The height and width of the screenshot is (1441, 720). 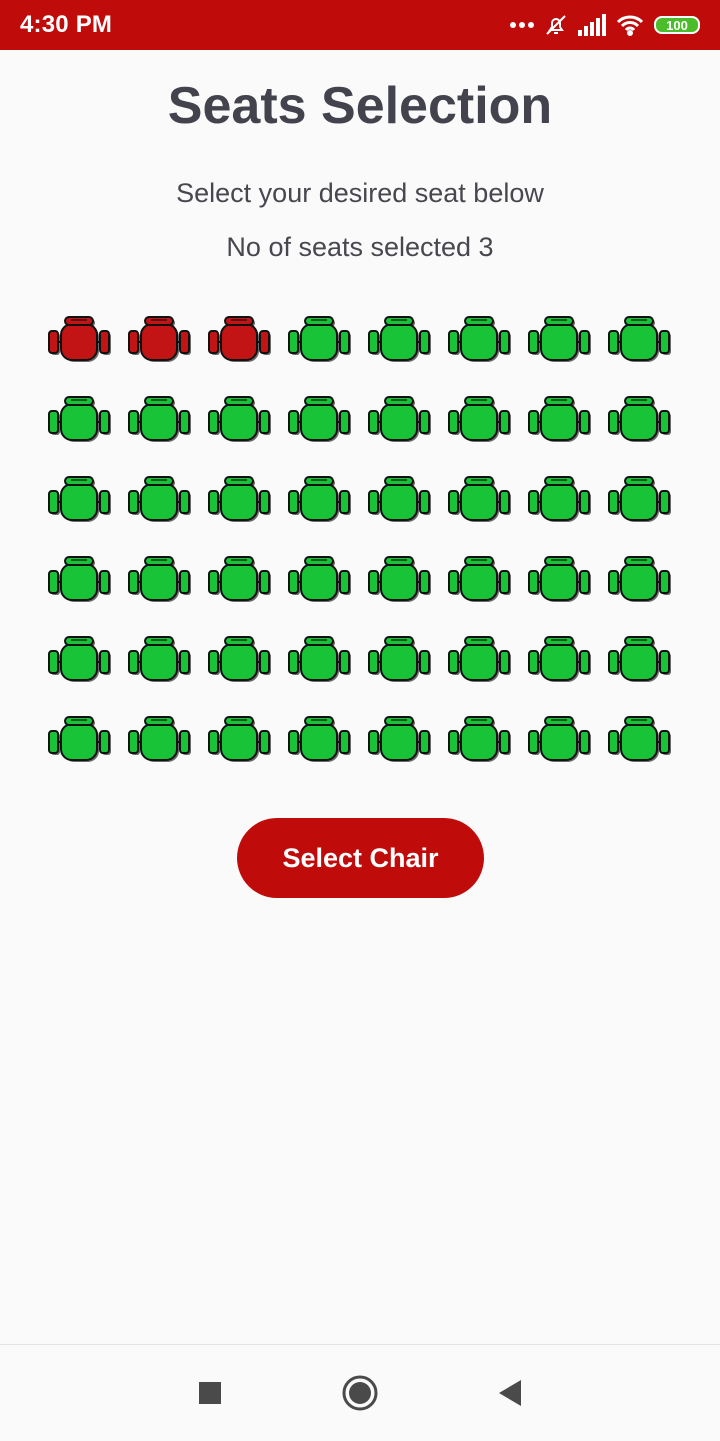 I want to click on seats-selected-count: No of seats selected 3, so click(x=360, y=247).